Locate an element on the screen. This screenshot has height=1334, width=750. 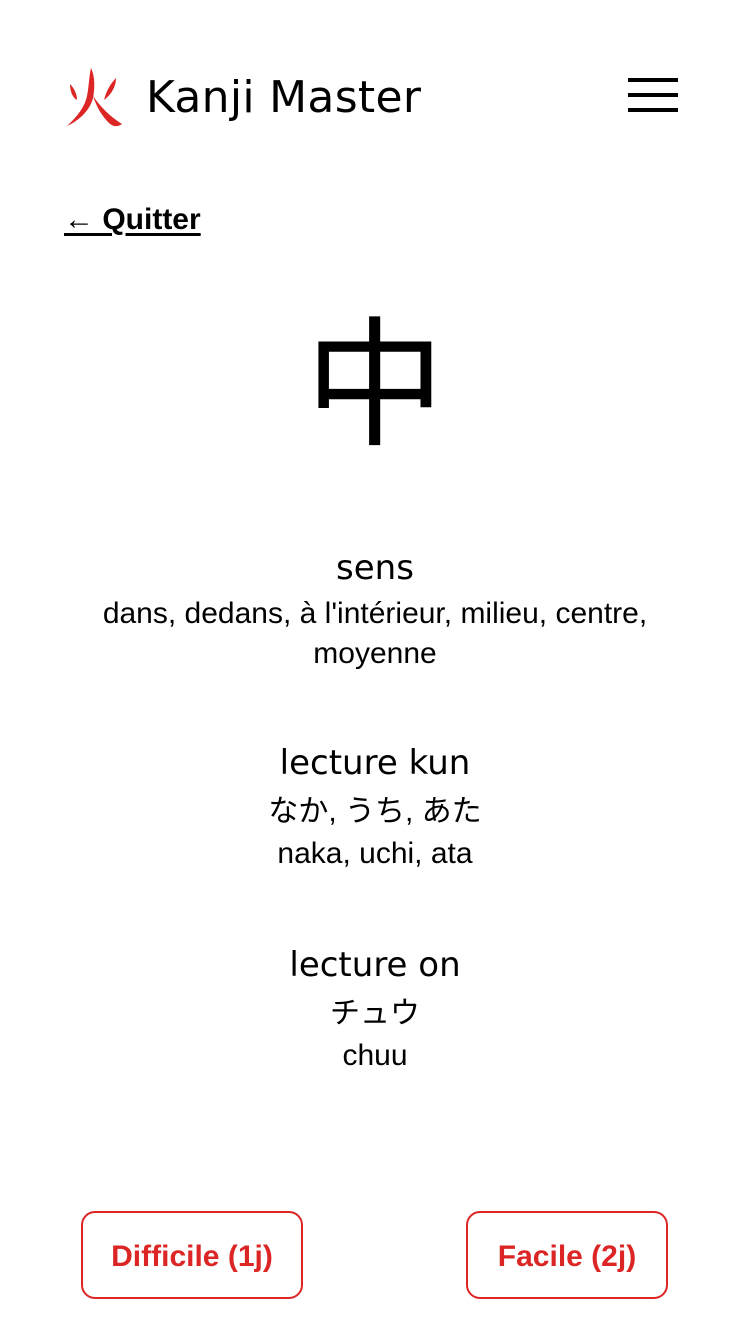
kanji-character: 中 is located at coordinates (374, 386).